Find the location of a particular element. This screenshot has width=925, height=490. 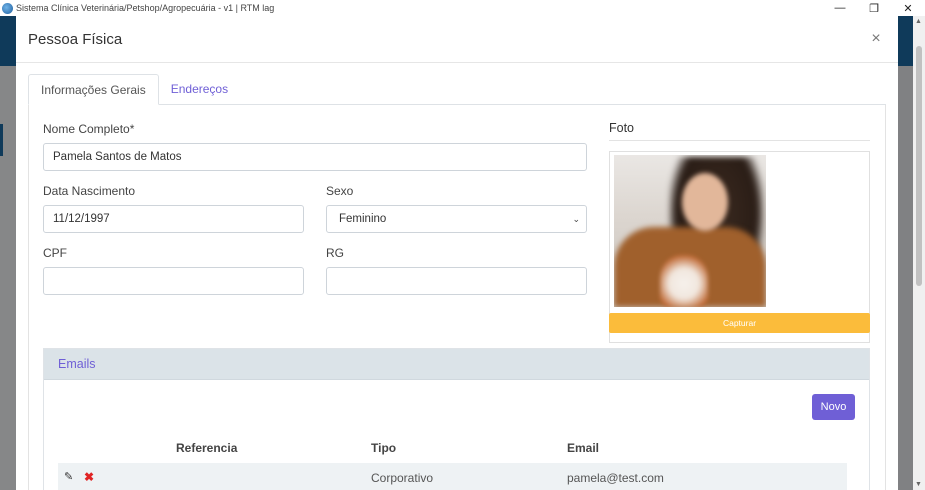

column-header-email: Email is located at coordinates (583, 448).